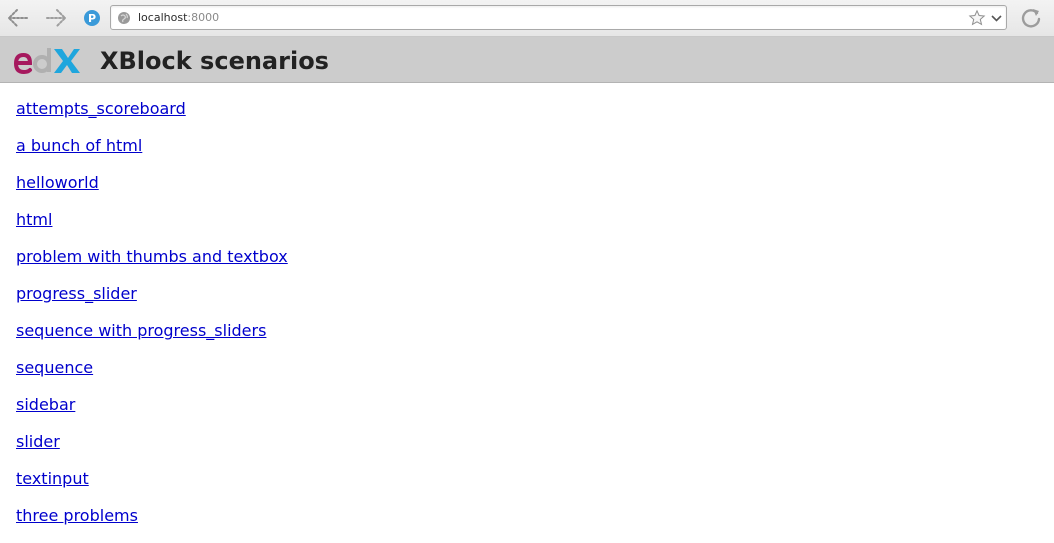 The image size is (1054, 543). I want to click on browser-toolbar: P localhost:8000, so click(527, 18).